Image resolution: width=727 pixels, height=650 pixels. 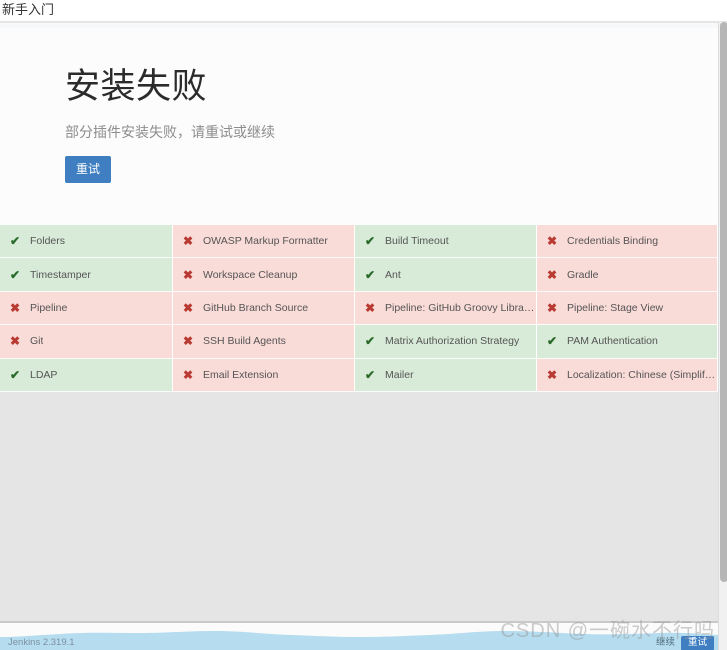 I want to click on plugin-name-label: Pipeline: Stage View, so click(x=615, y=307).